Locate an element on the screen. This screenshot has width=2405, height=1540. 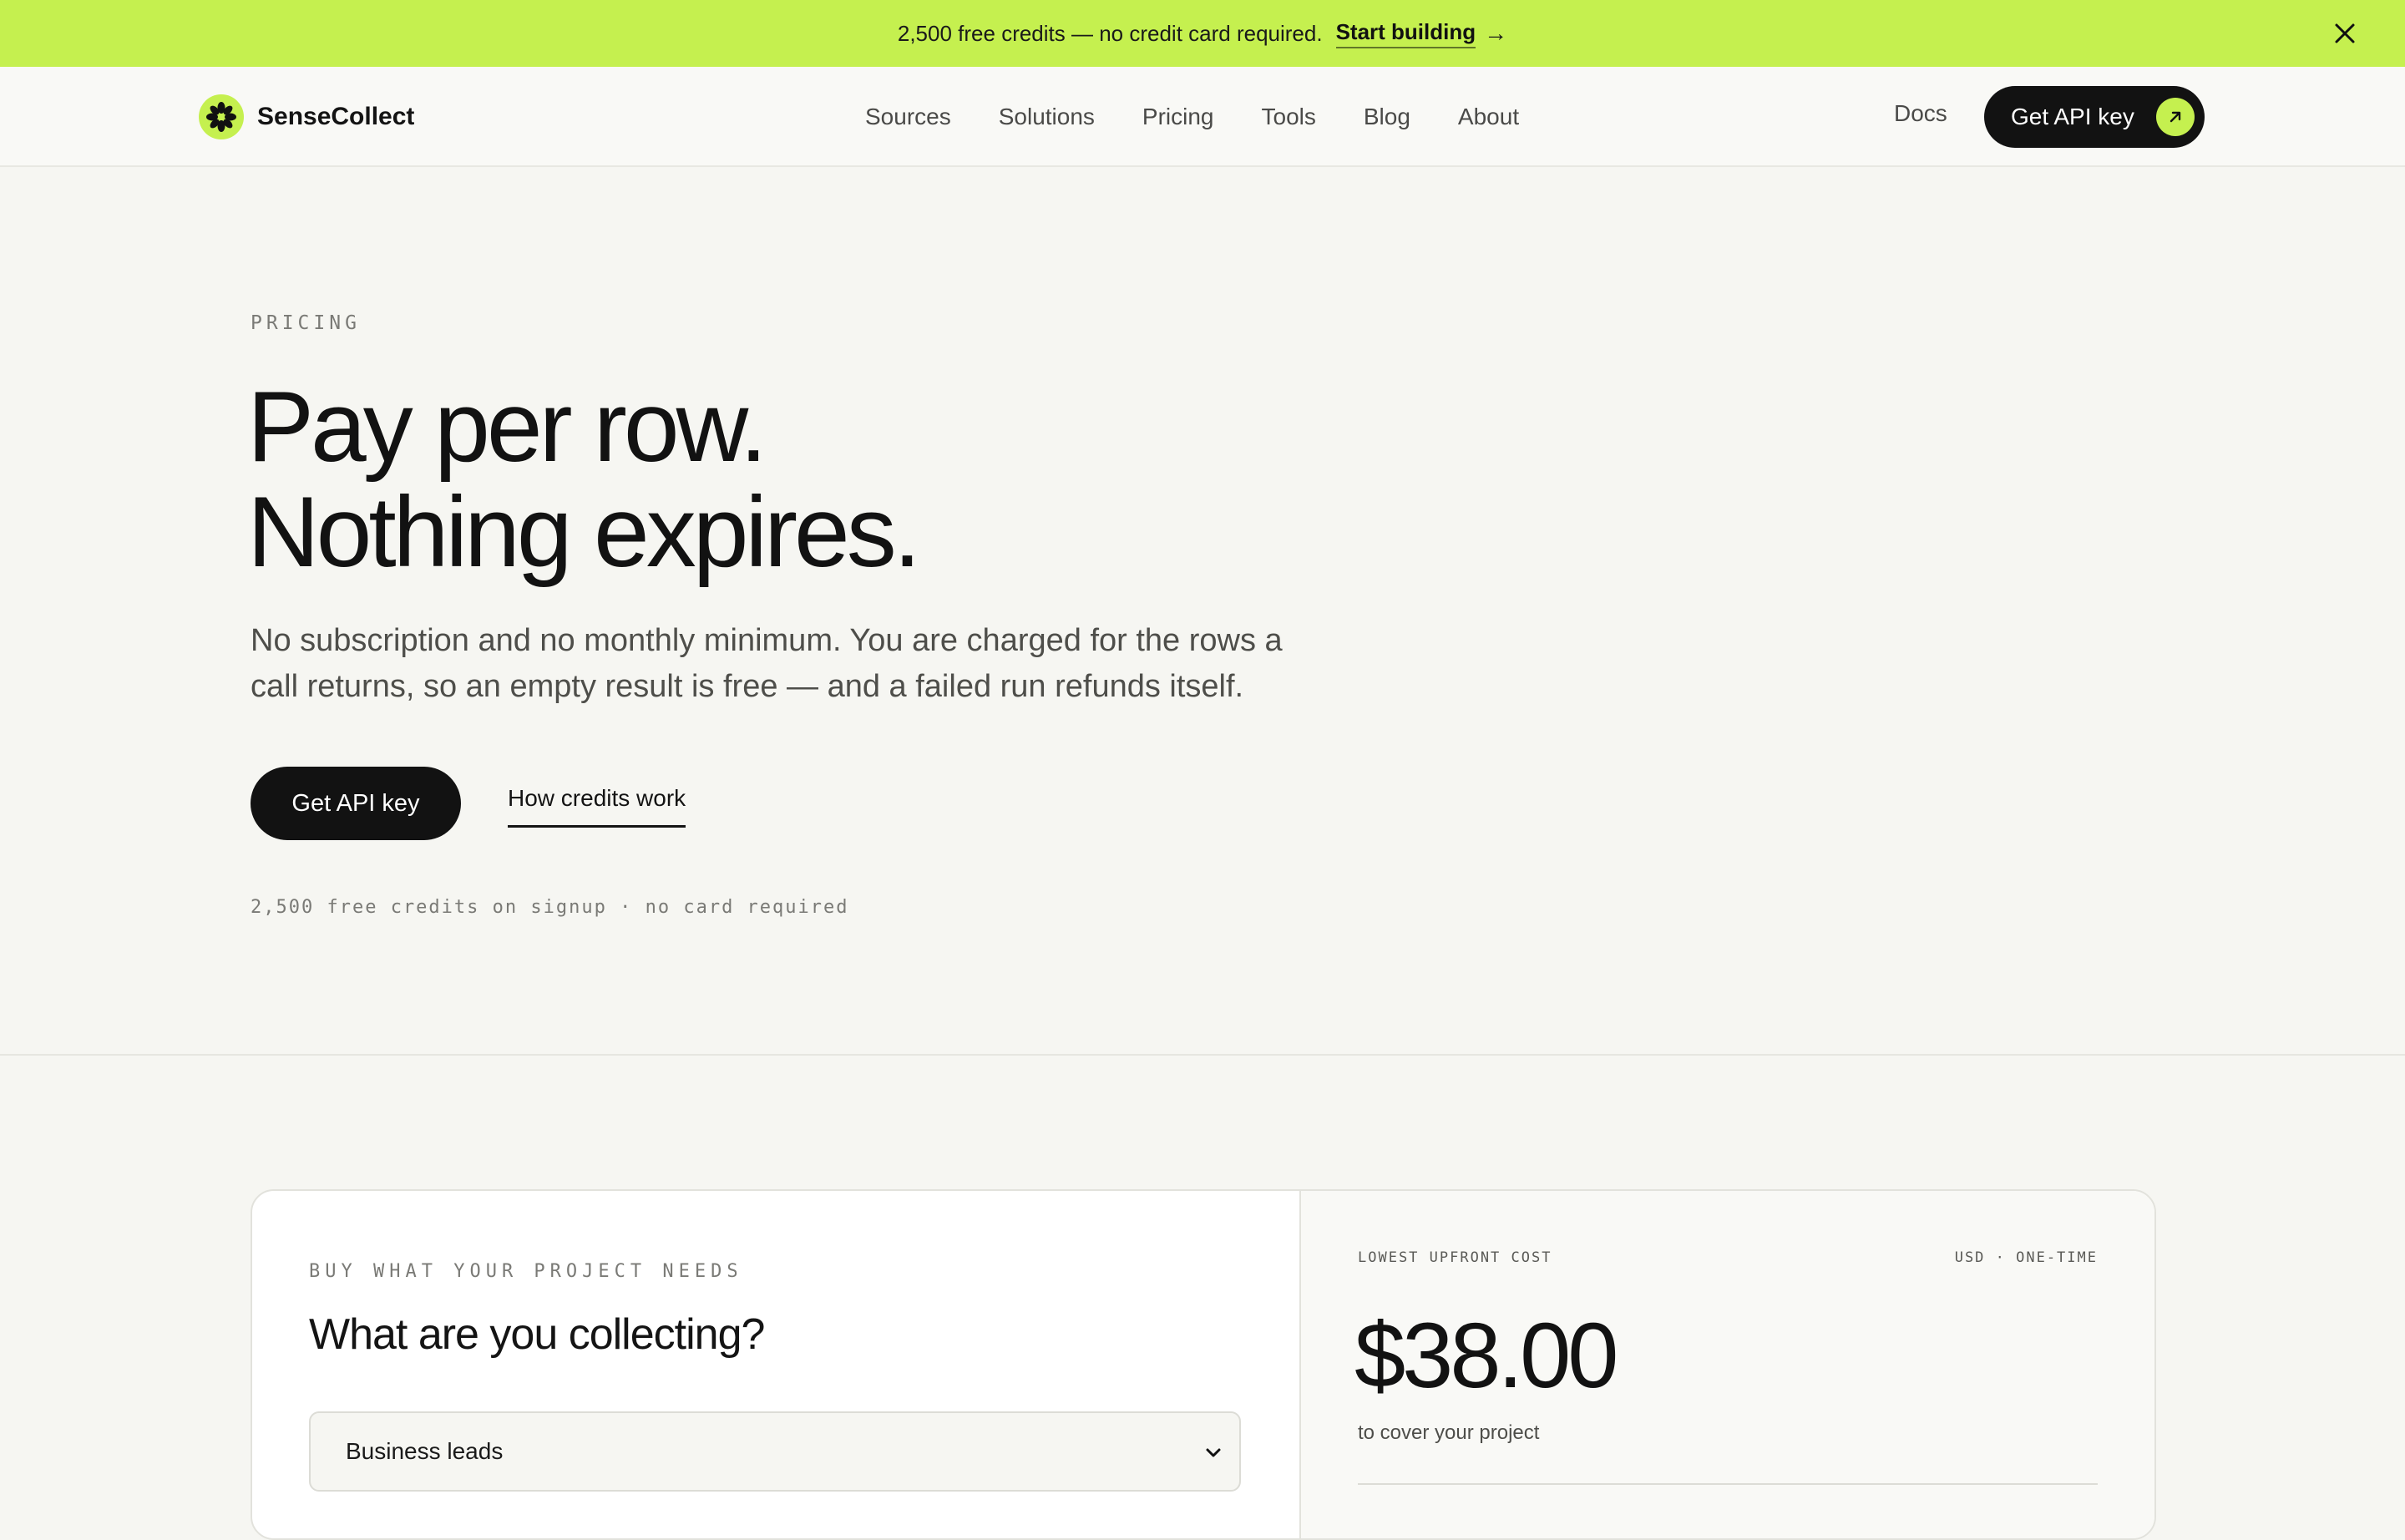
nav-item-sources: Sources is located at coordinates (908, 117).